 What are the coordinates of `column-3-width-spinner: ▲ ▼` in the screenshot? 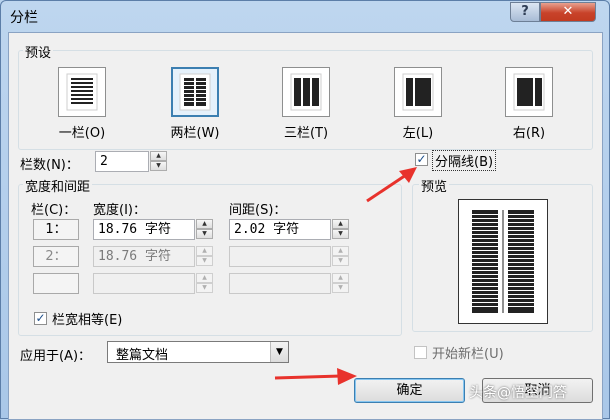 It's located at (204, 283).